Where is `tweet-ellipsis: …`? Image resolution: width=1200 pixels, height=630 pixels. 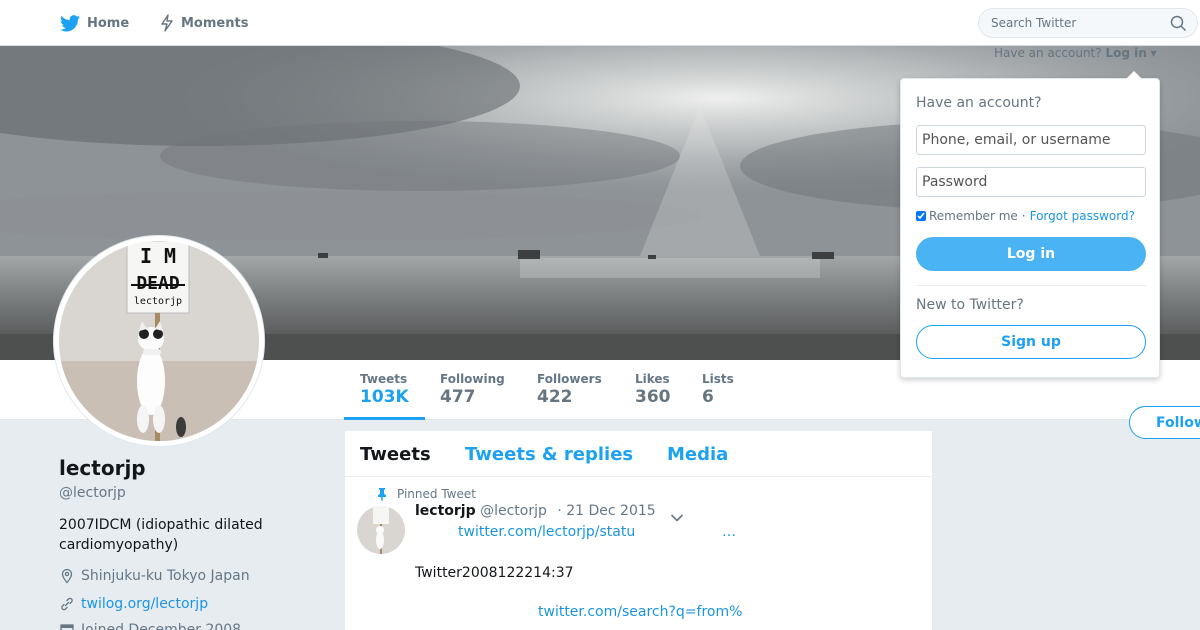 tweet-ellipsis: … is located at coordinates (729, 532).